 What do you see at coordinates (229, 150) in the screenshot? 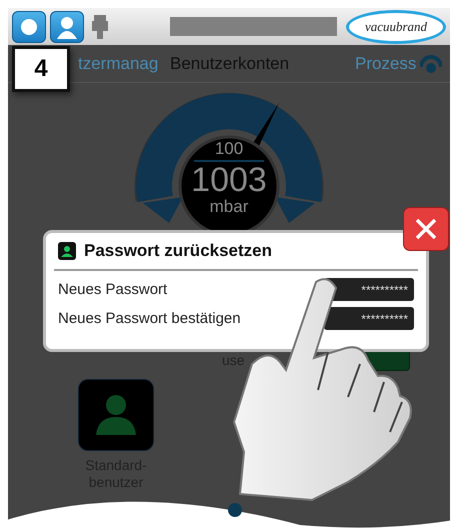
I see `setpoint-value: 100` at bounding box center [229, 150].